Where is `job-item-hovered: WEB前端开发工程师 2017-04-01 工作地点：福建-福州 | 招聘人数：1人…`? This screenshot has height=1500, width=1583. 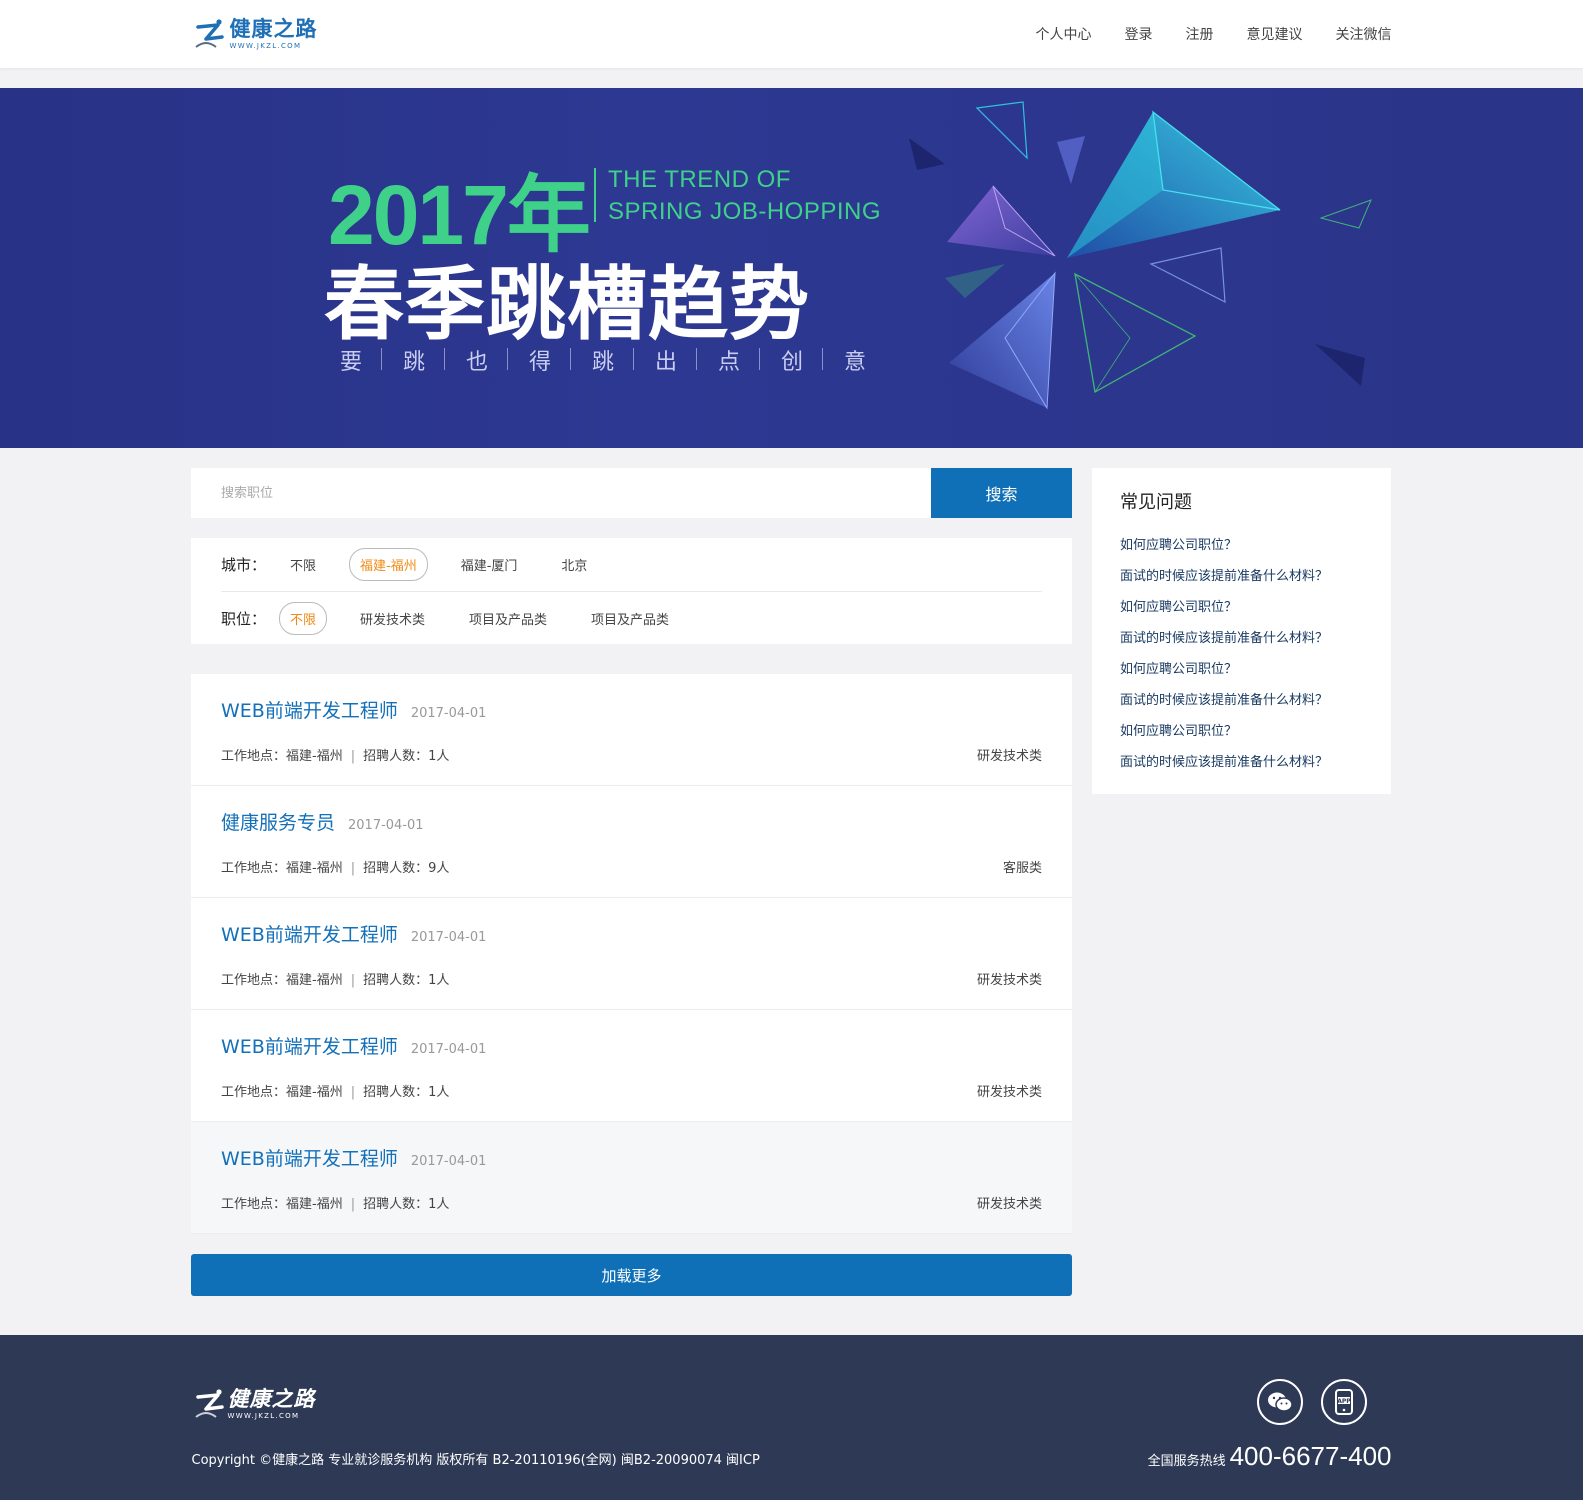
job-item-hovered: WEB前端开发工程师 2017-04-01 工作地点：福建-福州 | 招聘人数：1人… is located at coordinates (631, 1178).